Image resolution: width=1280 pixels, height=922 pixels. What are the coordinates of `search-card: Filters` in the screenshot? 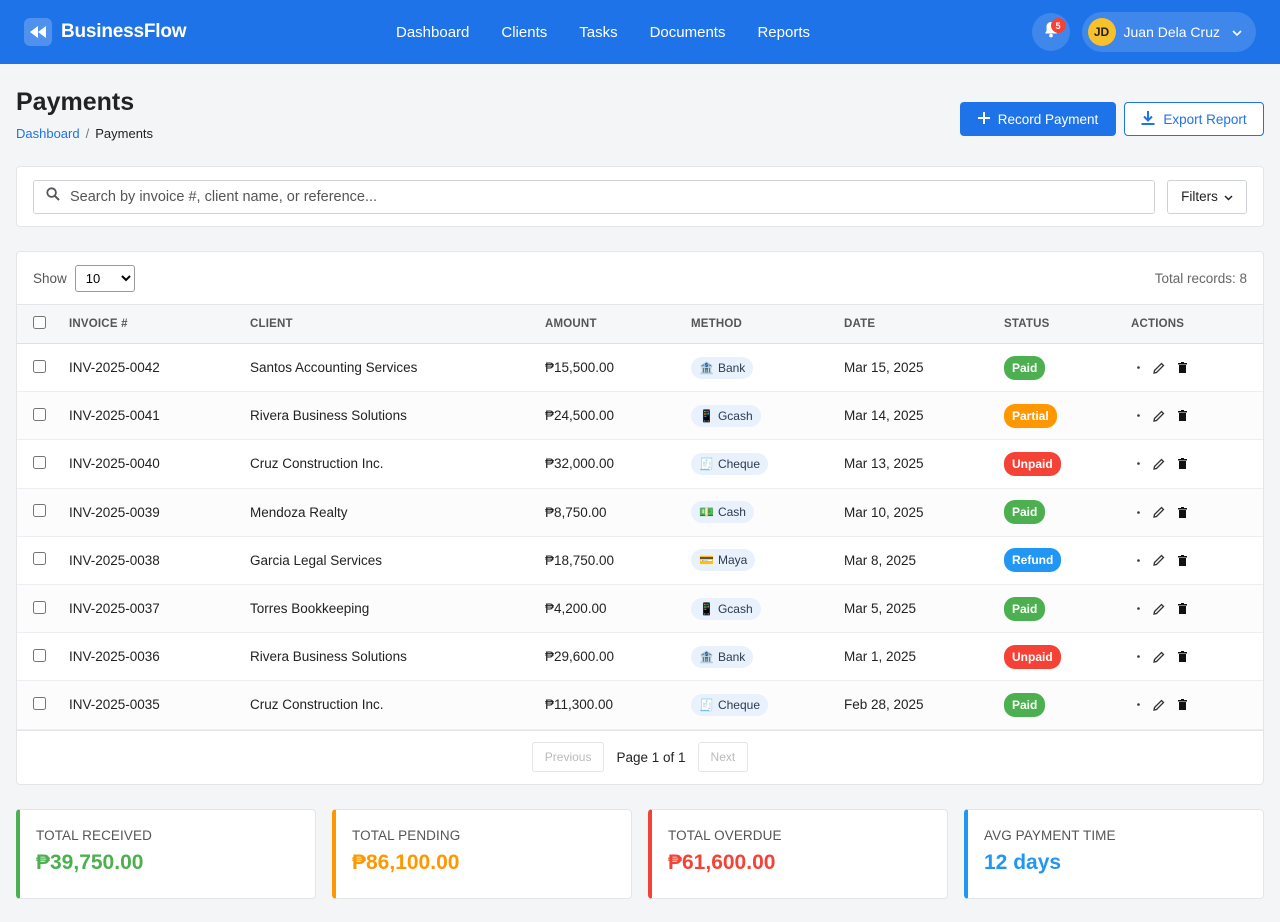 It's located at (640, 196).